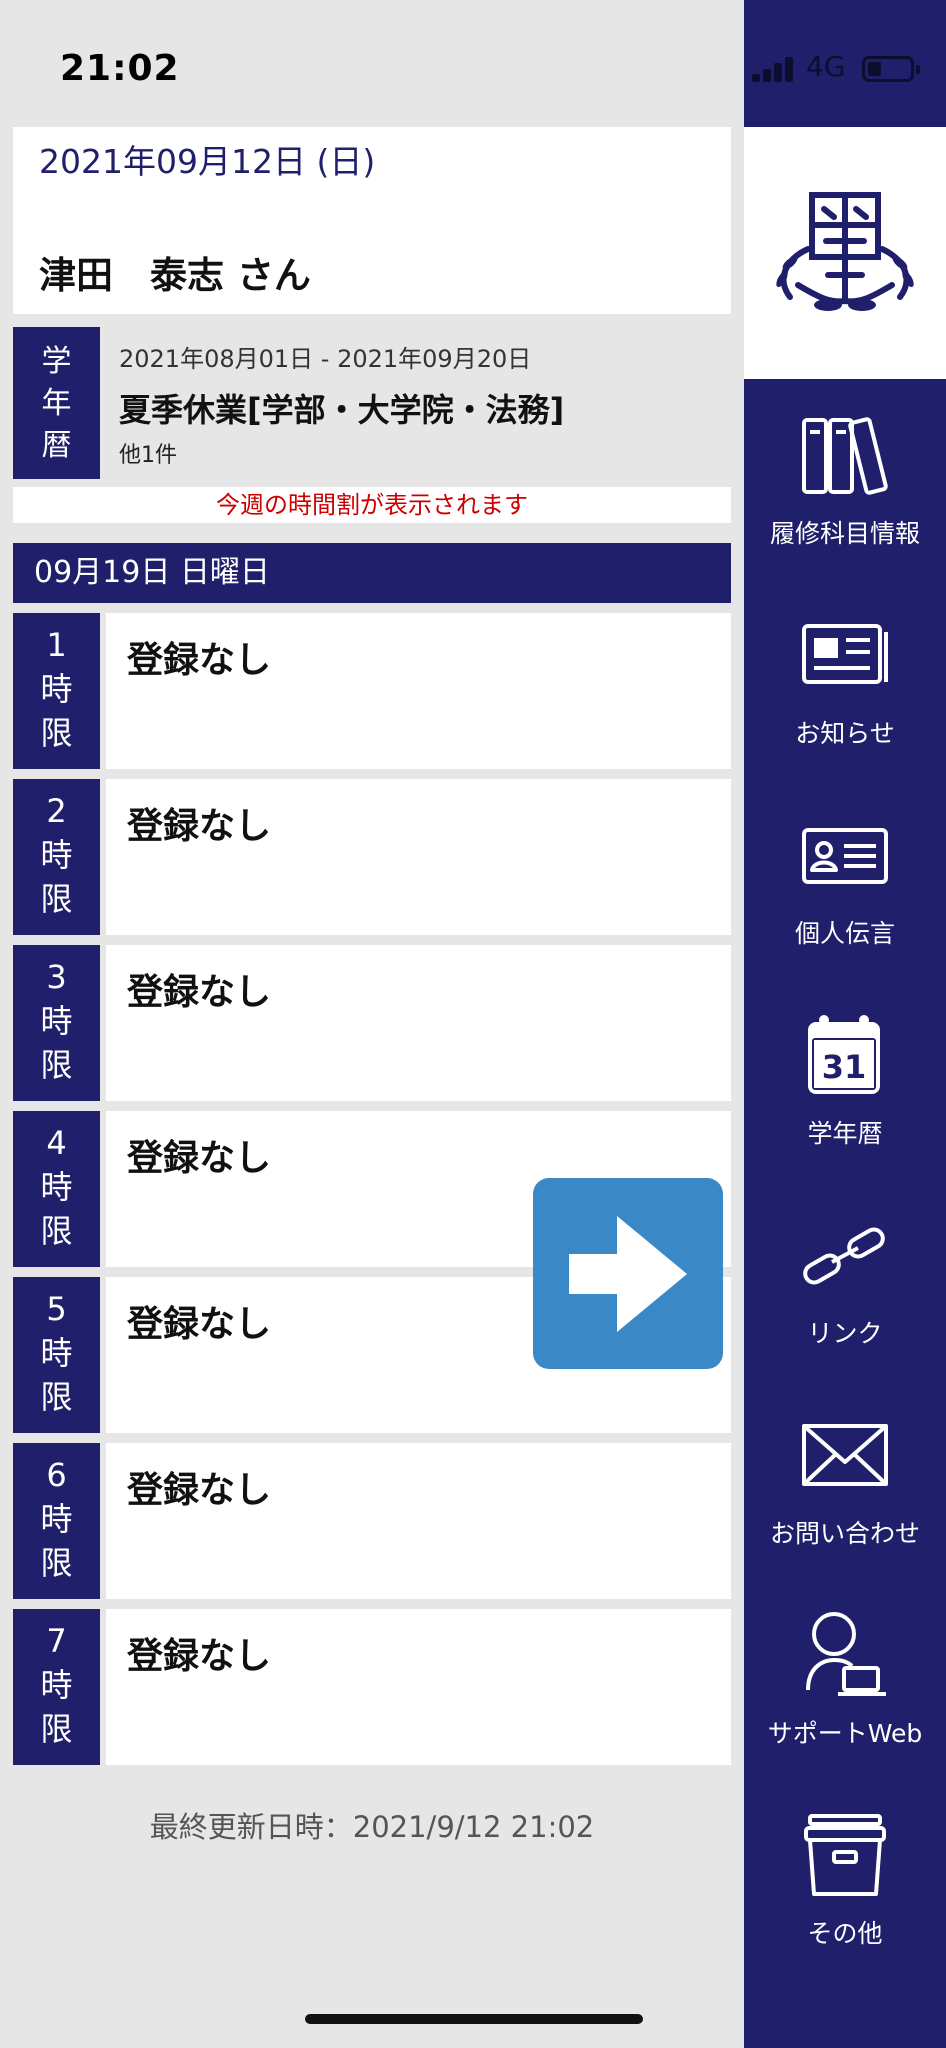  I want to click on period-row-1: 1時限 登録なし, so click(372, 691).